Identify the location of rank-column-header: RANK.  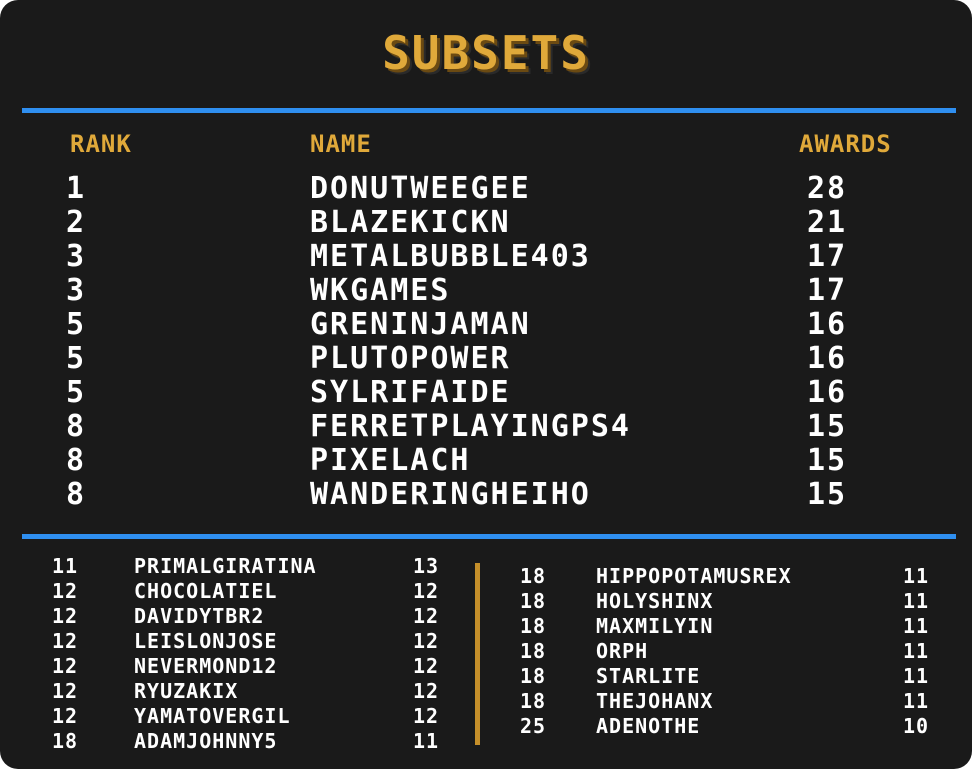
(101, 144).